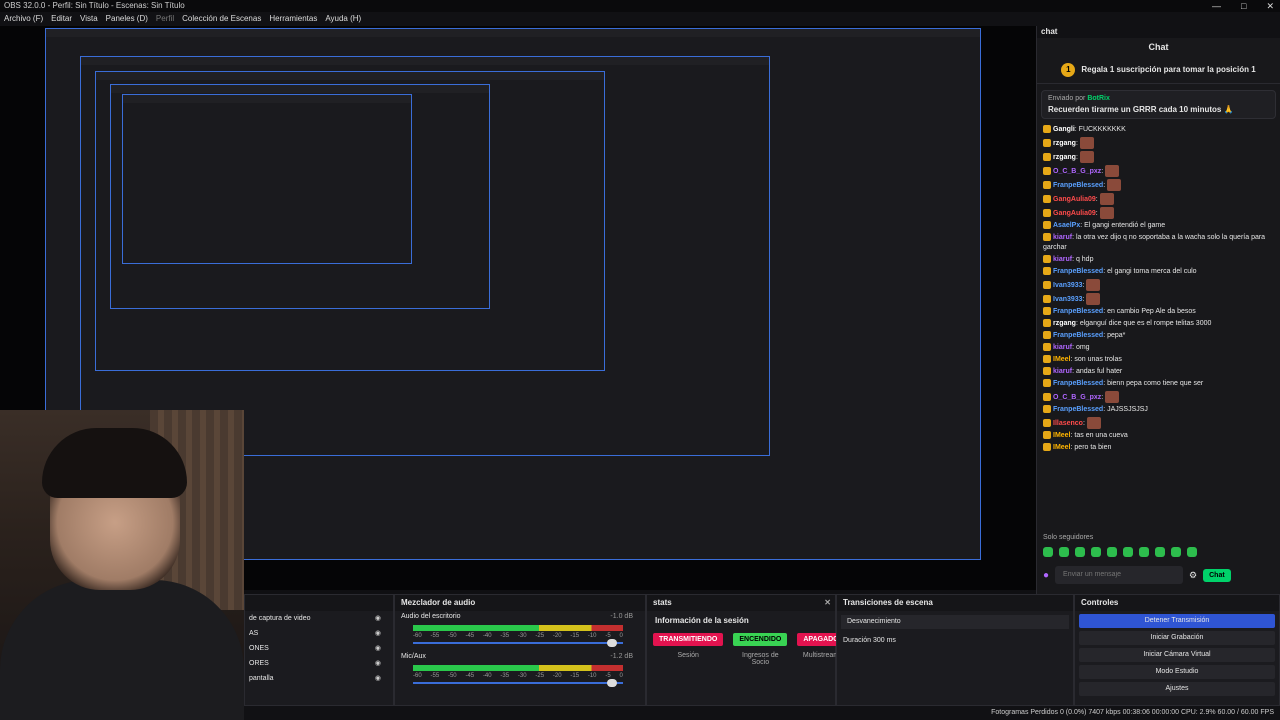 This screenshot has width=1280, height=720. What do you see at coordinates (1270, 6) in the screenshot?
I see `close-button: ✕` at bounding box center [1270, 6].